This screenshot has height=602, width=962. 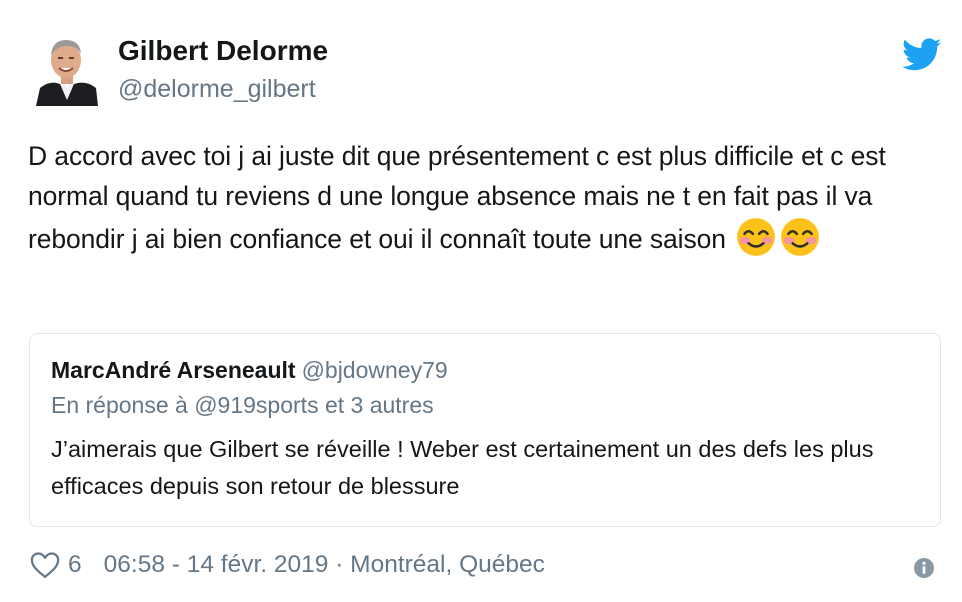 I want to click on tweet-header: Gilbert Delorme @delorme_gilbert, so click(x=182, y=68).